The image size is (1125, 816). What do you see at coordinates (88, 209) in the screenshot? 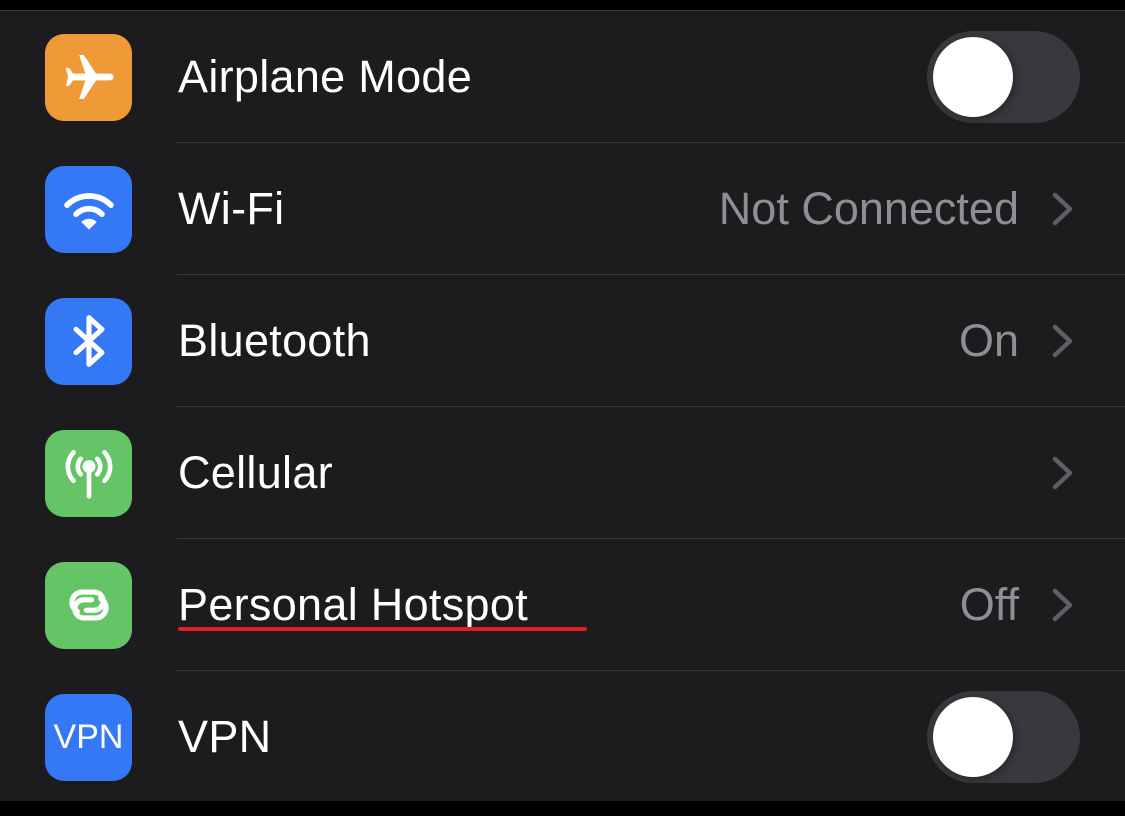
I see `wifi-icon` at bounding box center [88, 209].